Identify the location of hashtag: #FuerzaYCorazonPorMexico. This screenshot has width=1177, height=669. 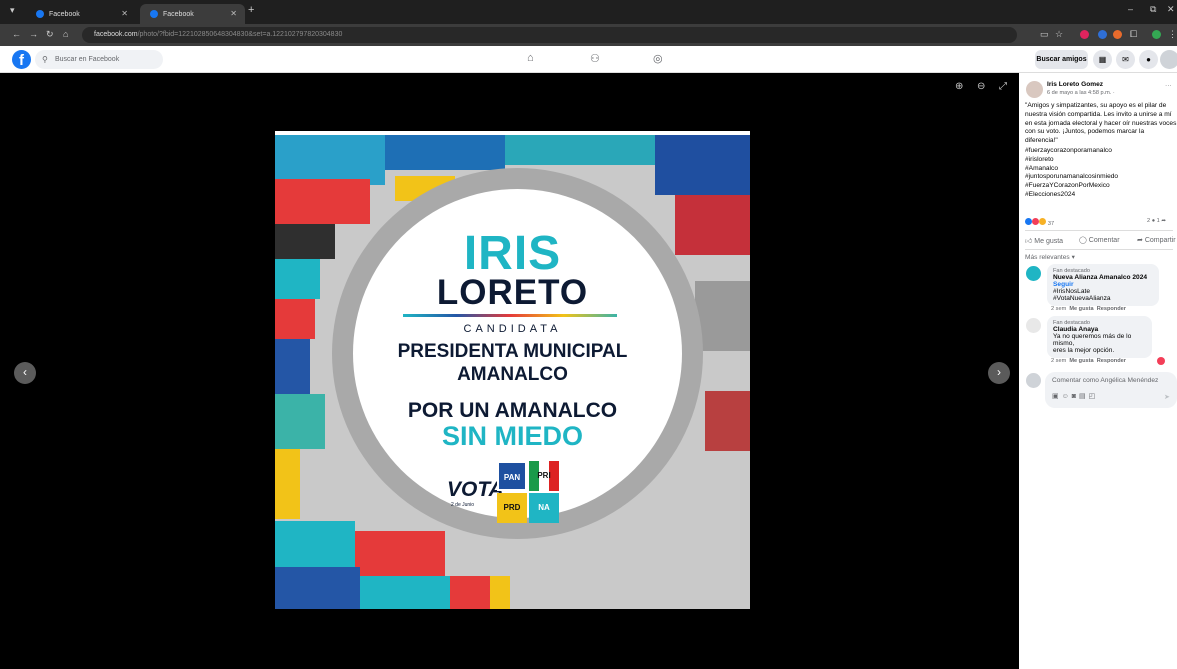
(1071, 186).